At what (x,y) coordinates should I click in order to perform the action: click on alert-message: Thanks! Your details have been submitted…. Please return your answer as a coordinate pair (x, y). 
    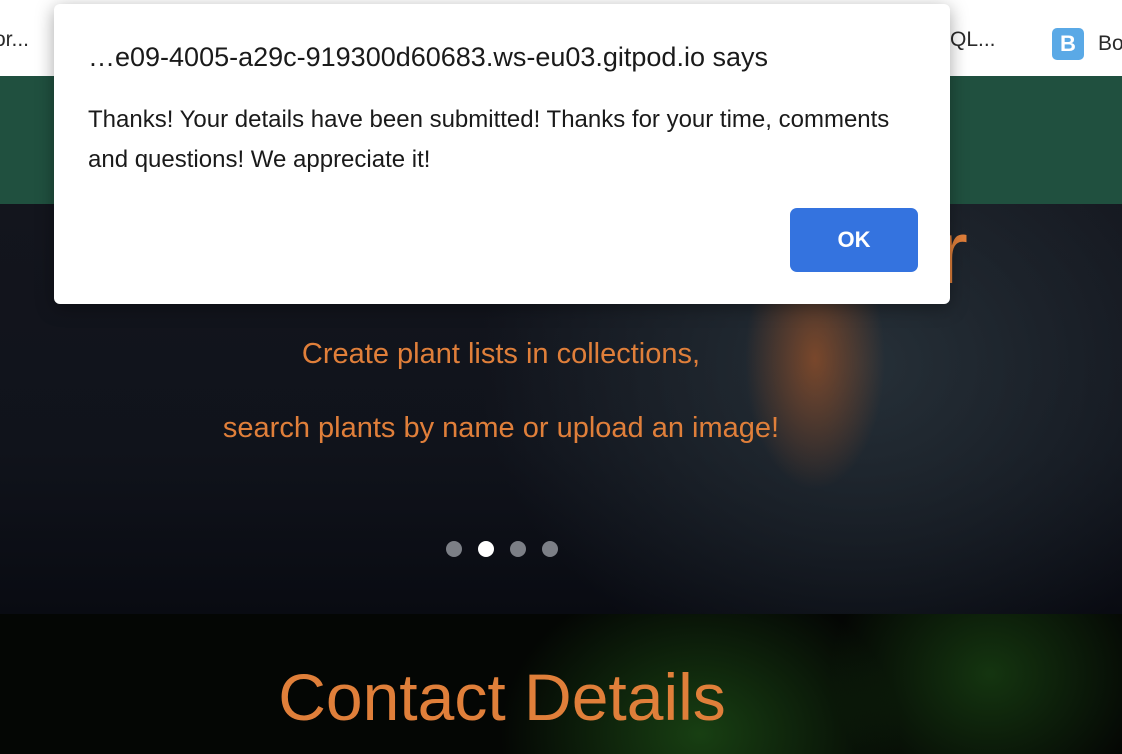
    Looking at the image, I should click on (489, 139).